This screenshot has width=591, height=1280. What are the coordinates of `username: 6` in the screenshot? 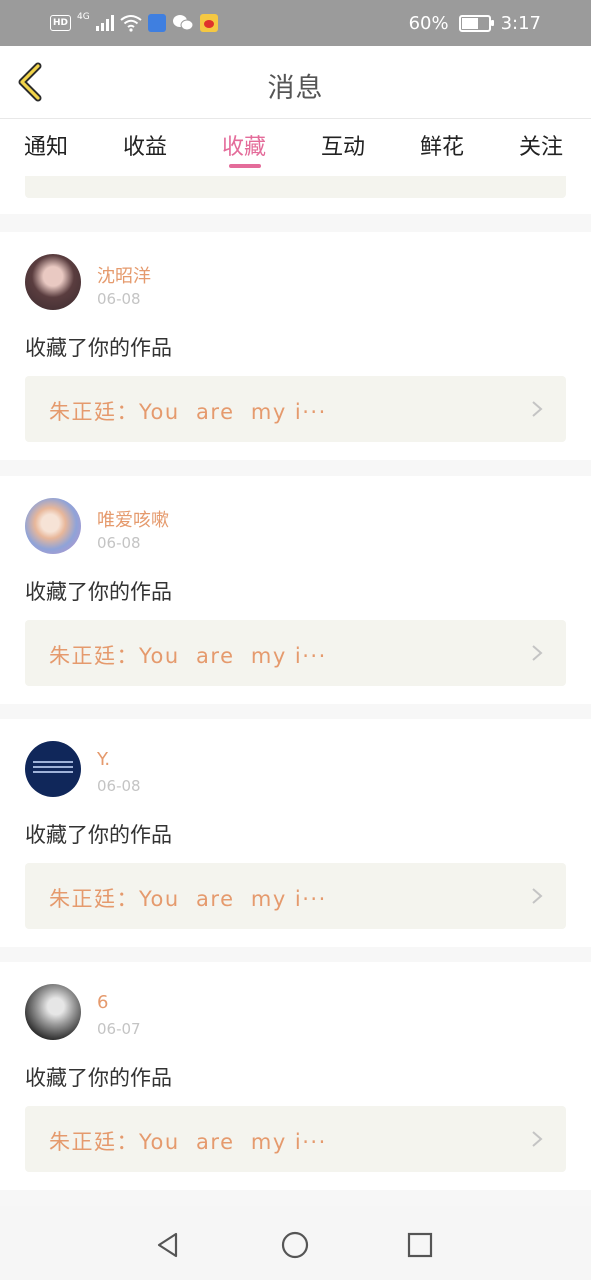 It's located at (102, 1002).